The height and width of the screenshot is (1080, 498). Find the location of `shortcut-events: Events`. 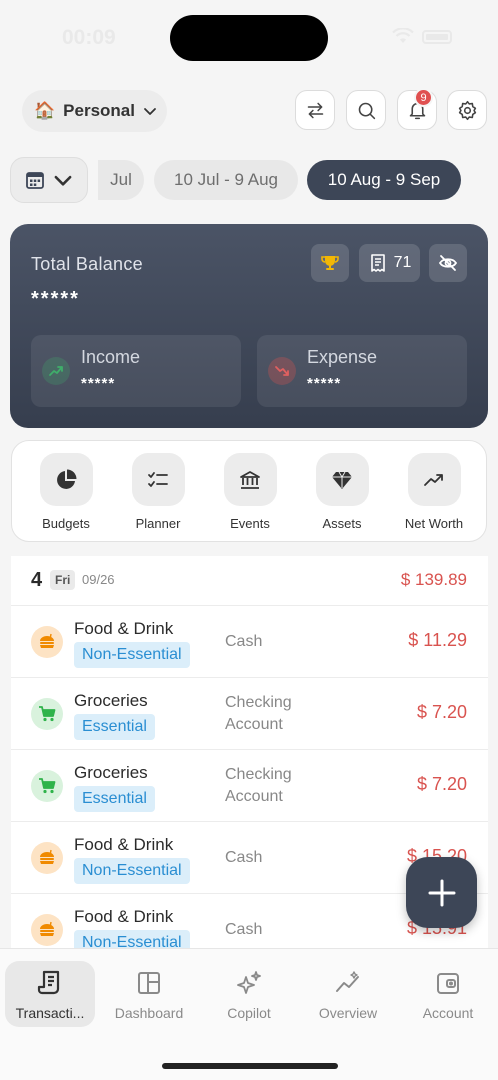

shortcut-events: Events is located at coordinates (250, 492).